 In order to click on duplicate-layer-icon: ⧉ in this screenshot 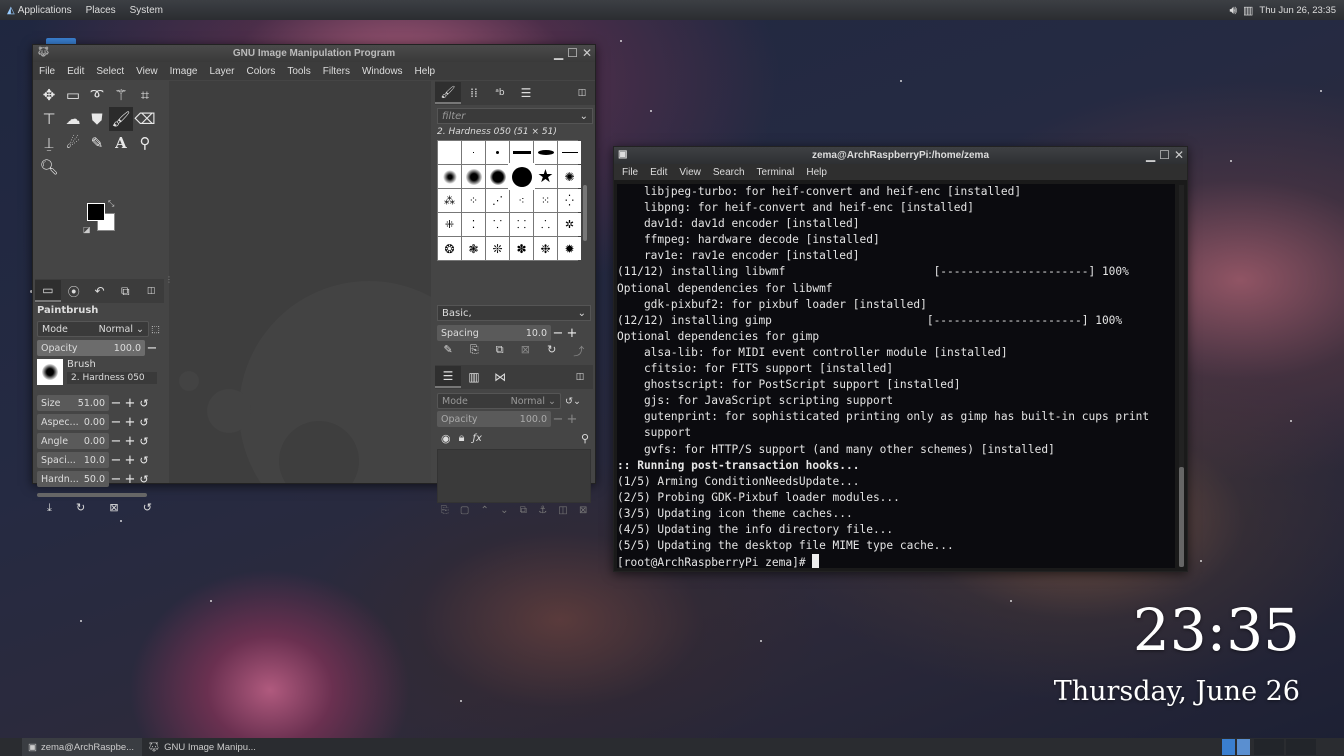, I will do `click(523, 512)`.